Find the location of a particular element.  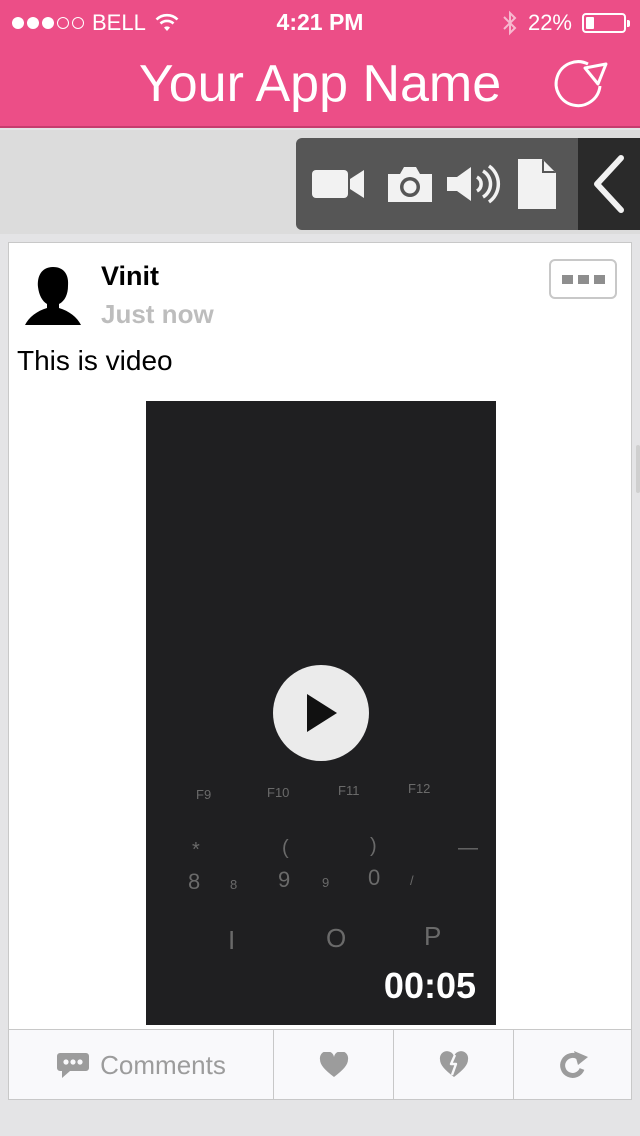

scrollbar is located at coordinates (638, 469).